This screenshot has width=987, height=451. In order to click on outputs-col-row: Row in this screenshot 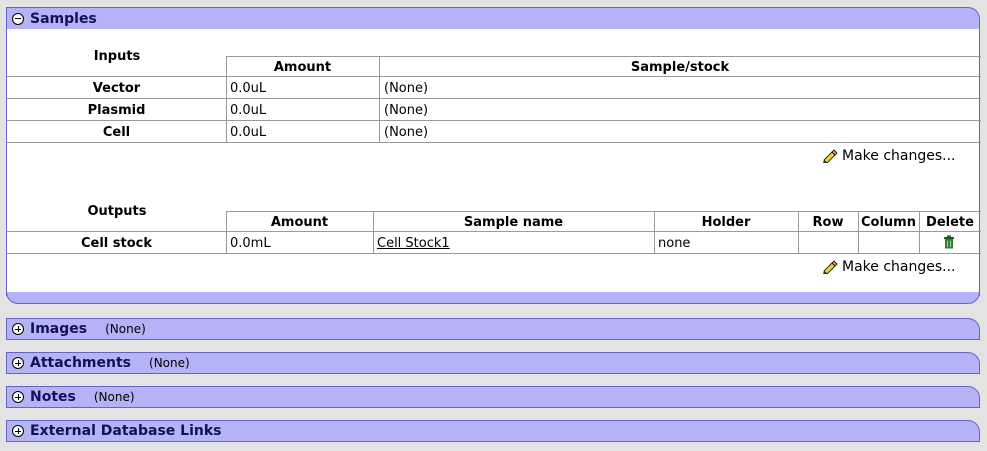, I will do `click(828, 222)`.